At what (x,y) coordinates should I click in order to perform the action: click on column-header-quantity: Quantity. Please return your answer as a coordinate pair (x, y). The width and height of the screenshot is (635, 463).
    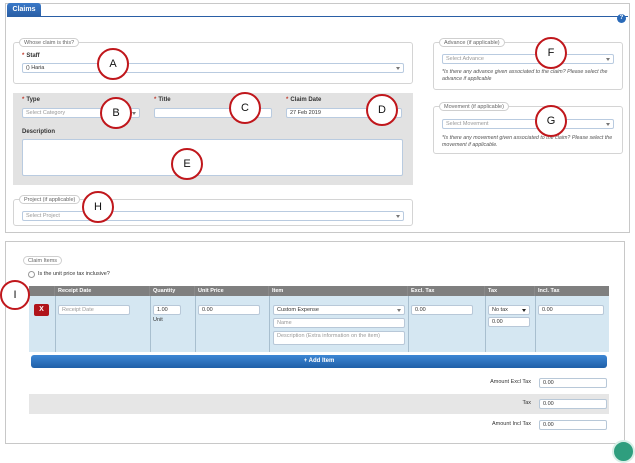
    Looking at the image, I should click on (172, 291).